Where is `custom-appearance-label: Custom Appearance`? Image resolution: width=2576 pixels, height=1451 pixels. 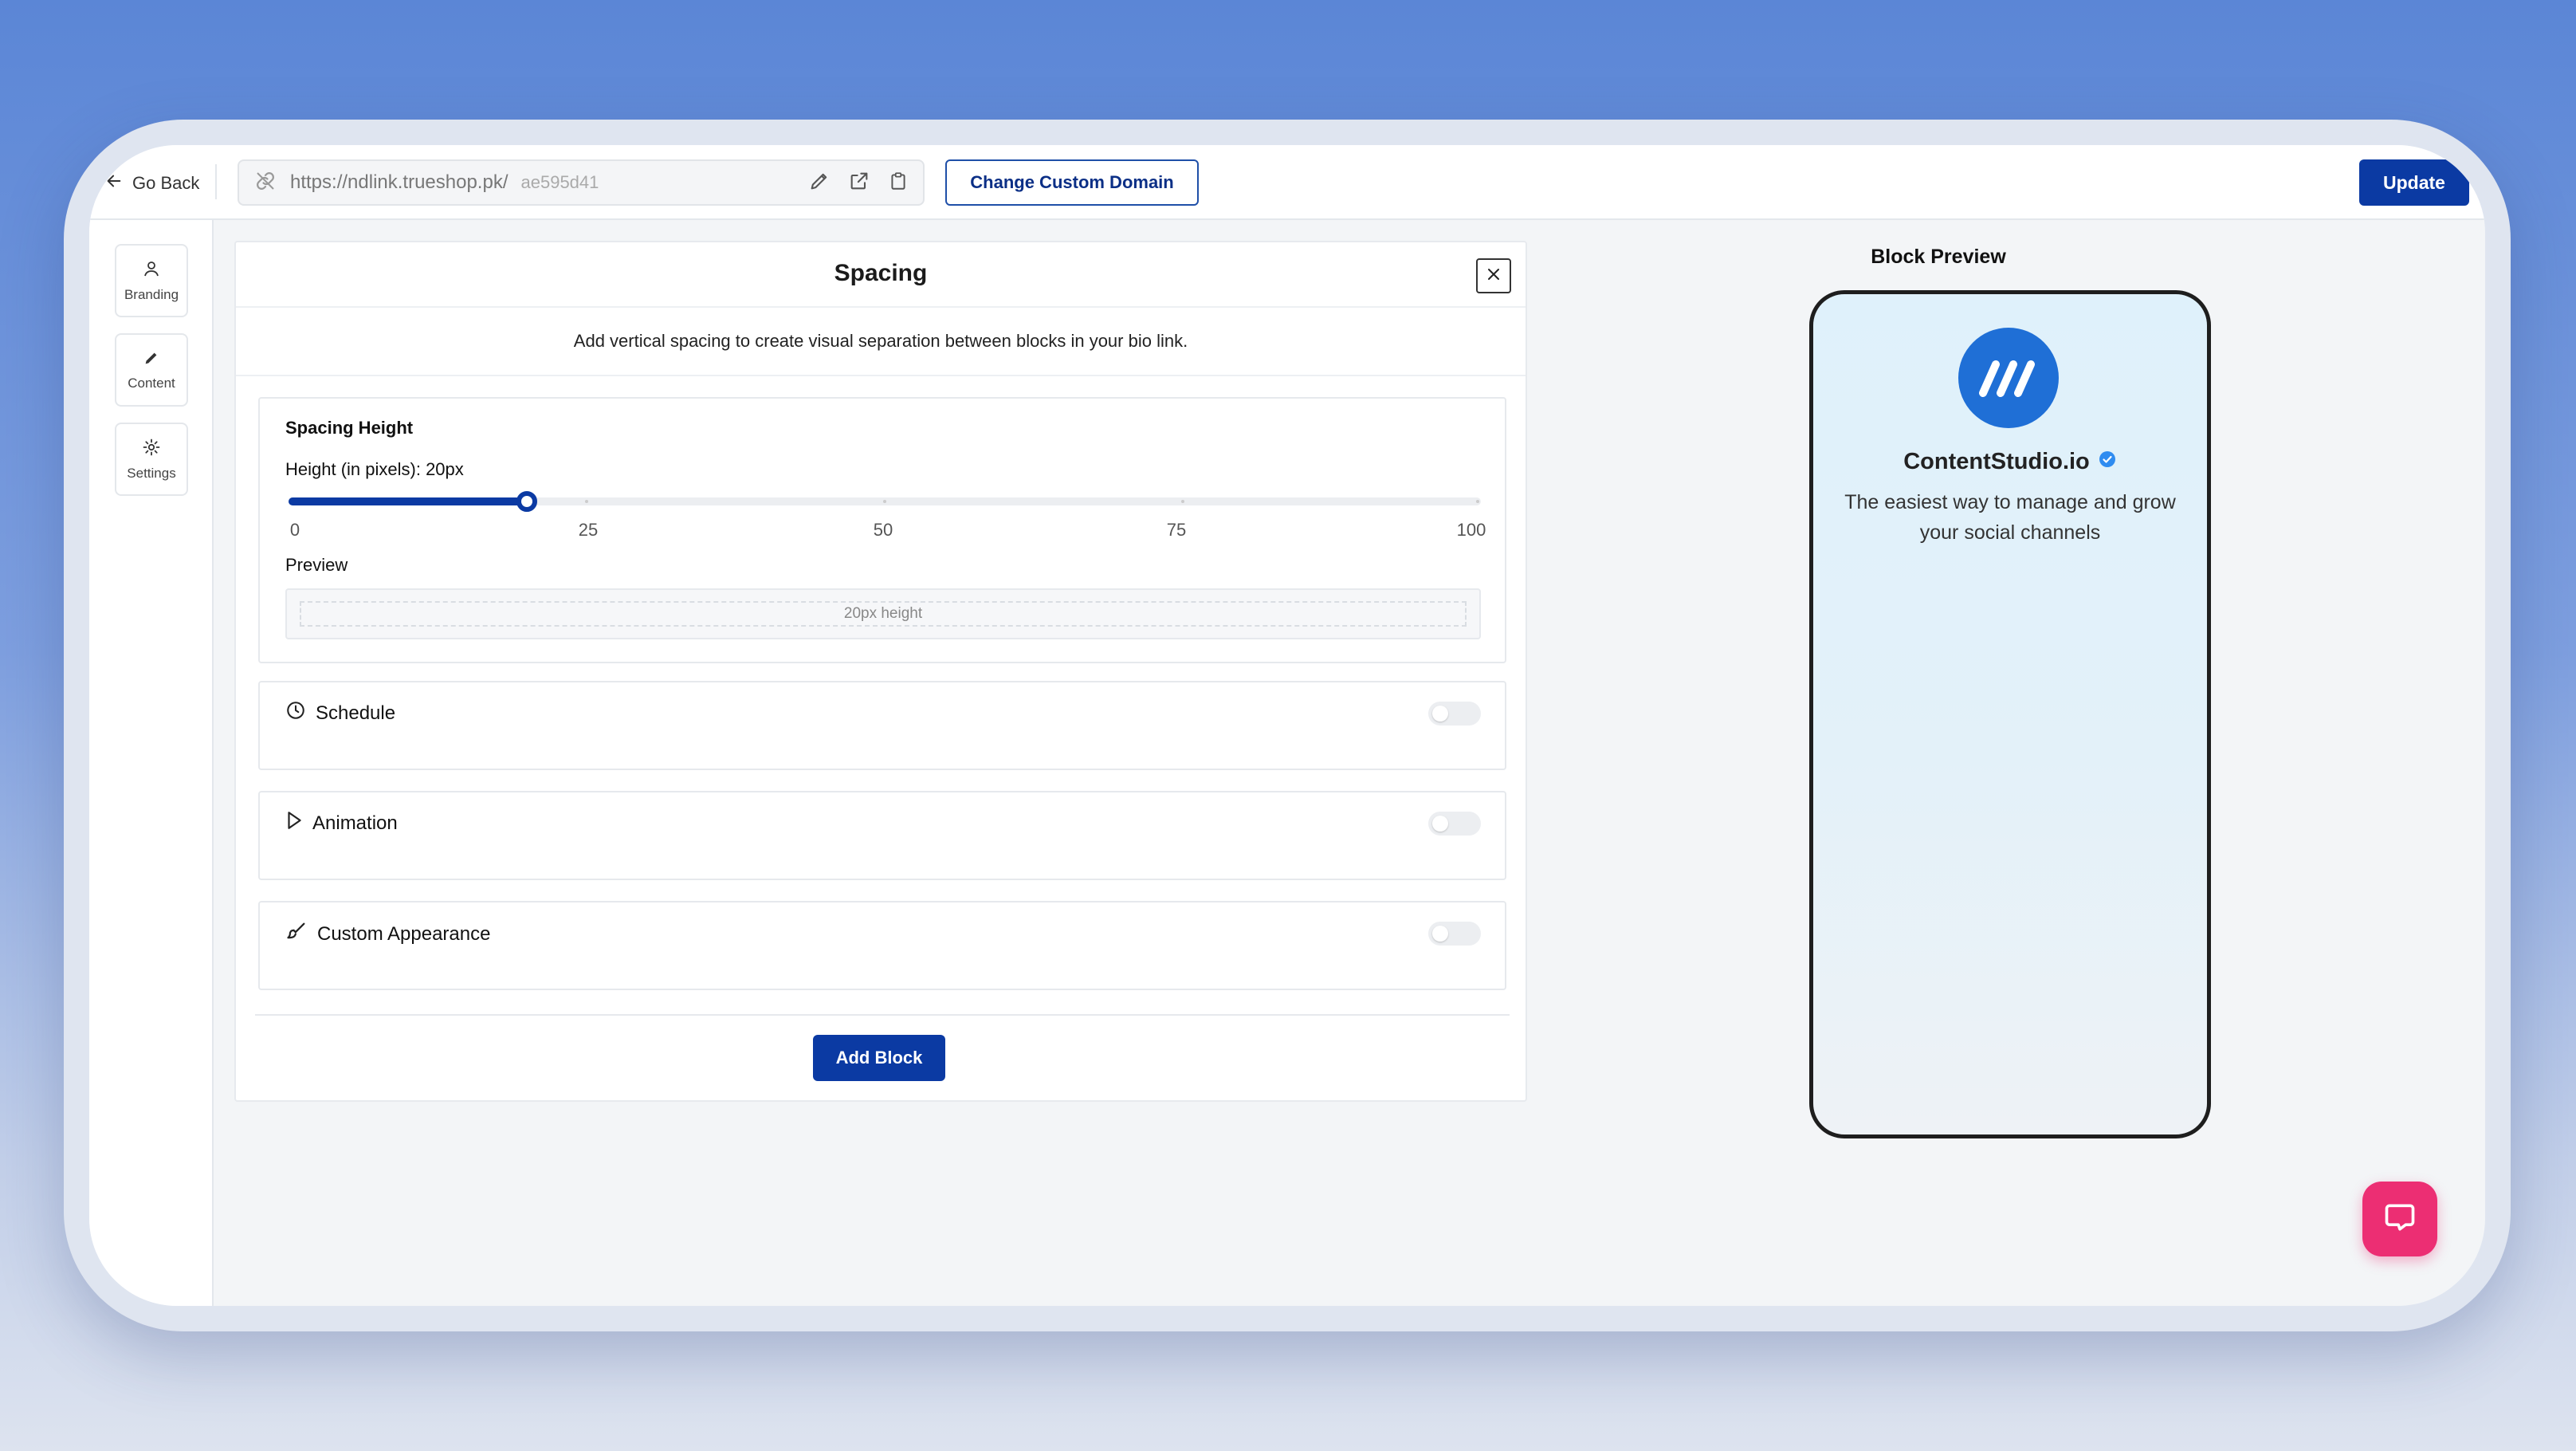 custom-appearance-label: Custom Appearance is located at coordinates (404, 934).